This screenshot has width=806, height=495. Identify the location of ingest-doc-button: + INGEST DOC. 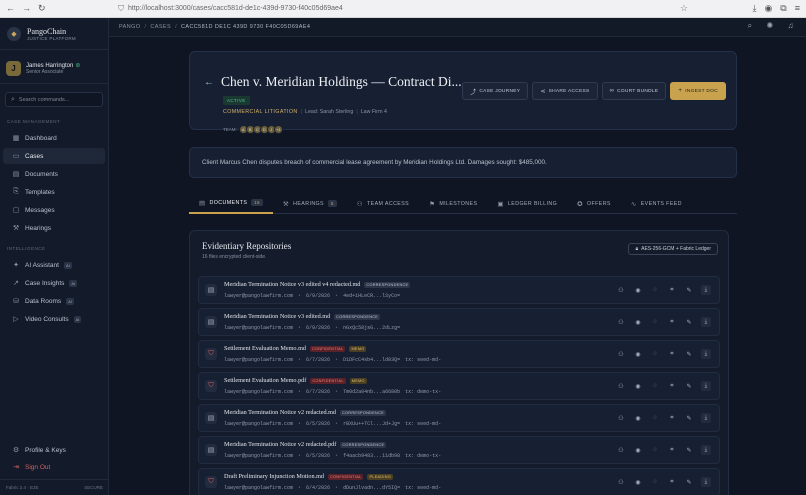
(698, 91).